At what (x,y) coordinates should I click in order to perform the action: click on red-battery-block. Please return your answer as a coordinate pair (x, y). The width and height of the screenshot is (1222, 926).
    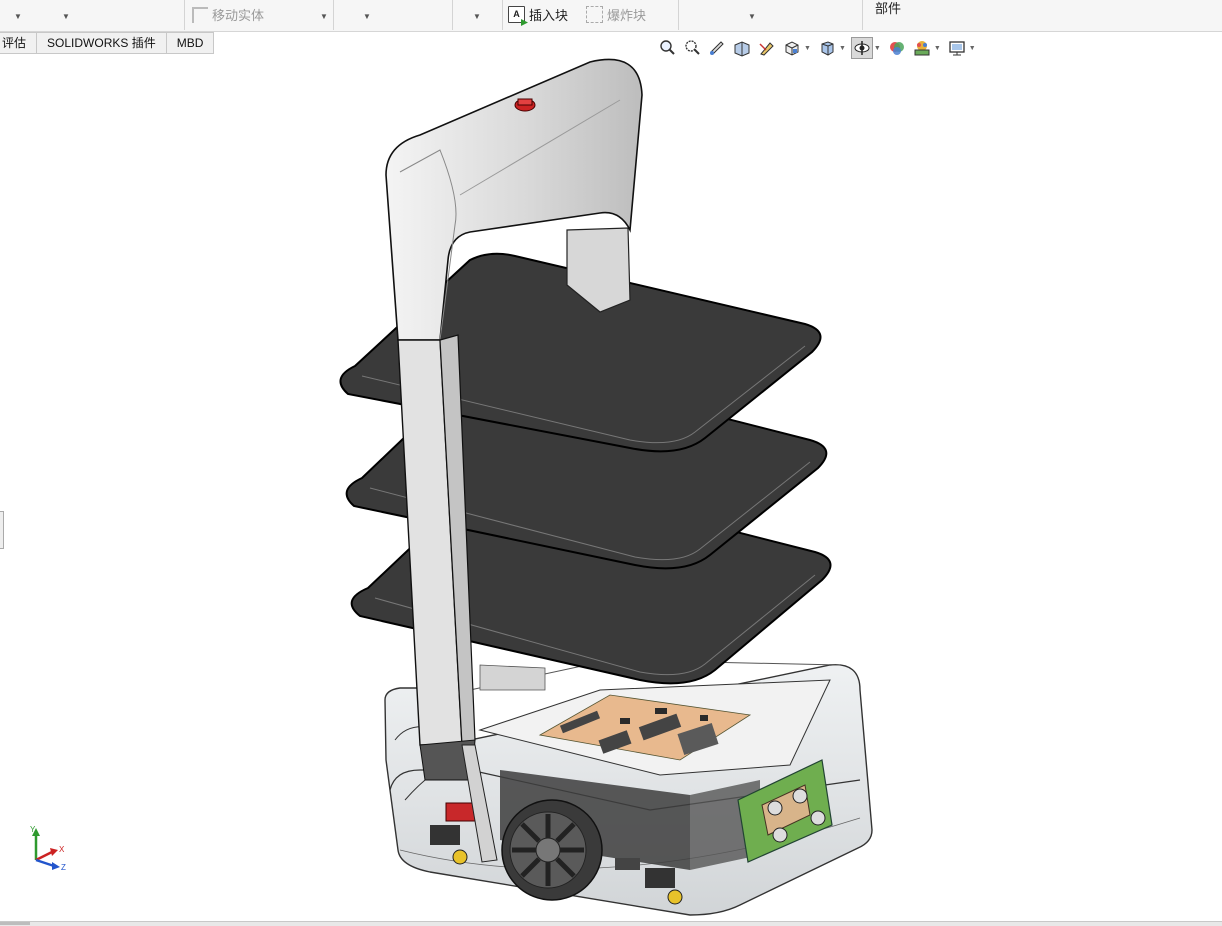
    Looking at the image, I should click on (461, 812).